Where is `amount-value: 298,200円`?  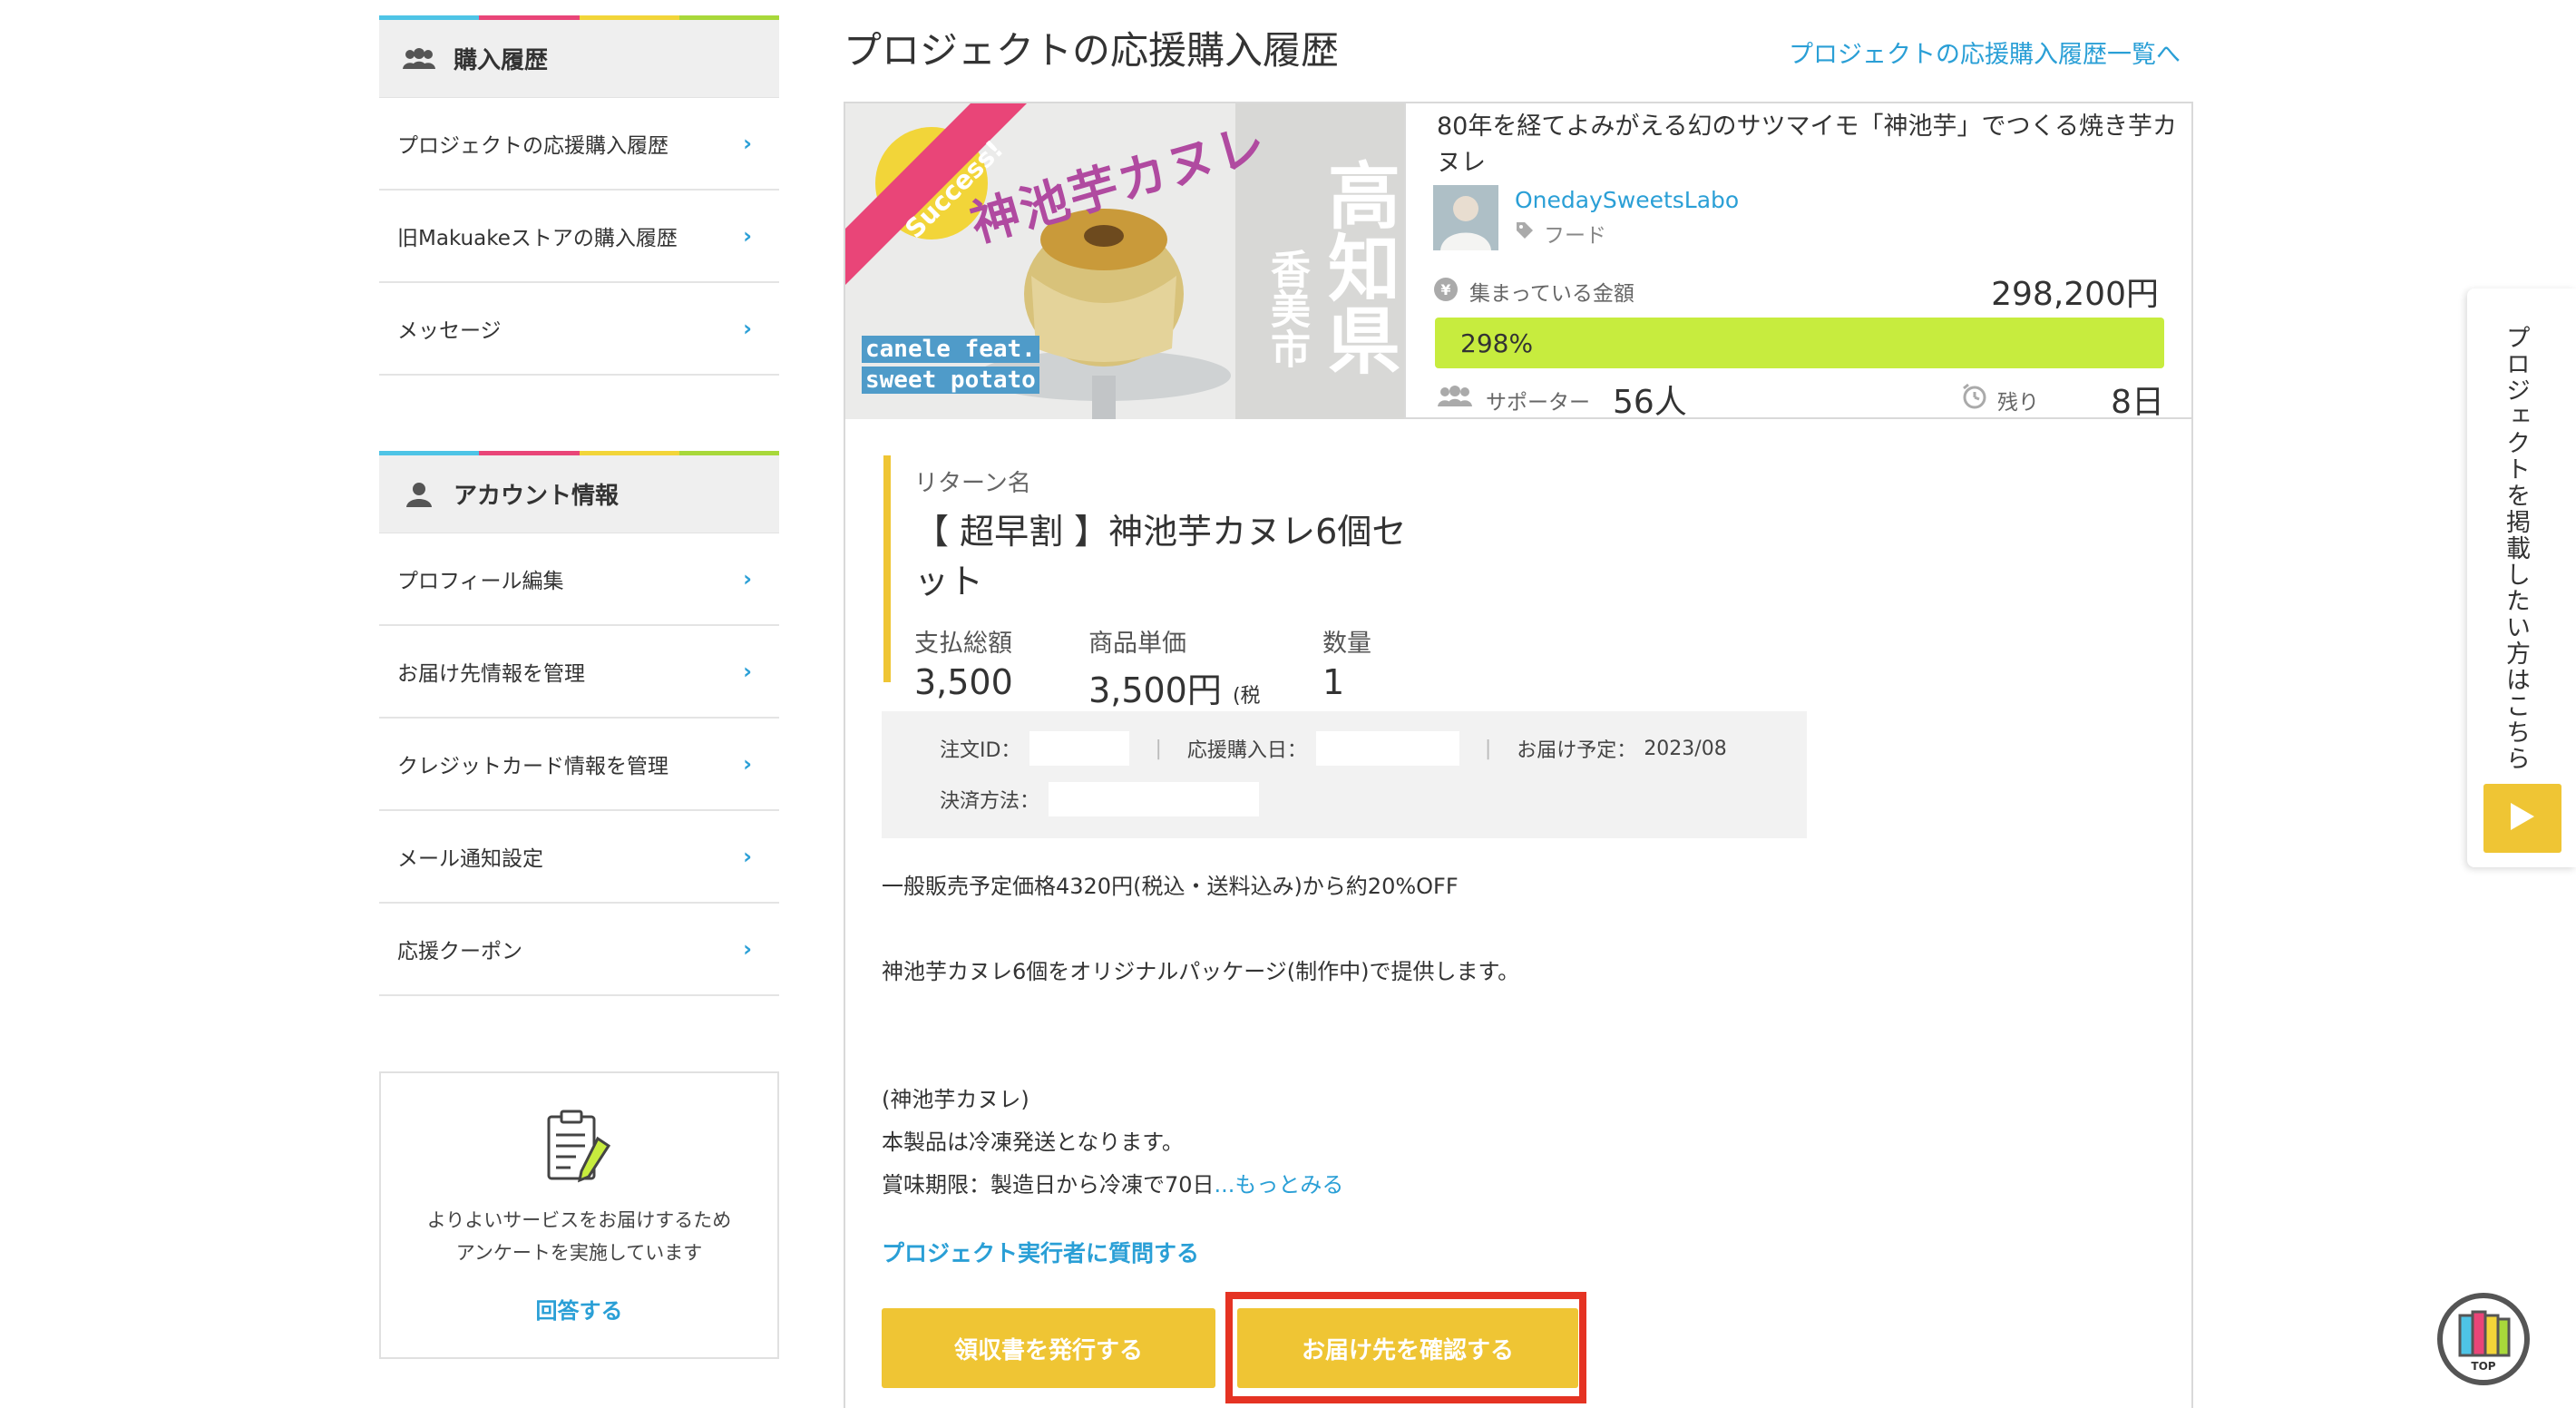 amount-value: 298,200円 is located at coordinates (2075, 294).